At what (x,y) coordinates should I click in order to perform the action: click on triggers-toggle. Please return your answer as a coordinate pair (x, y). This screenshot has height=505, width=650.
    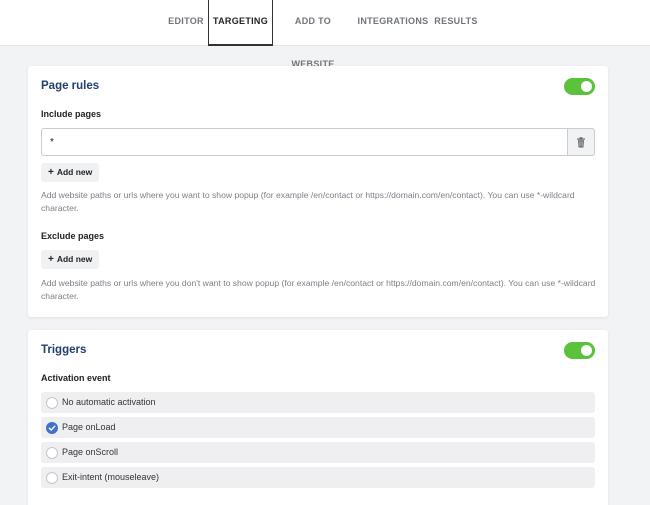
    Looking at the image, I should click on (579, 350).